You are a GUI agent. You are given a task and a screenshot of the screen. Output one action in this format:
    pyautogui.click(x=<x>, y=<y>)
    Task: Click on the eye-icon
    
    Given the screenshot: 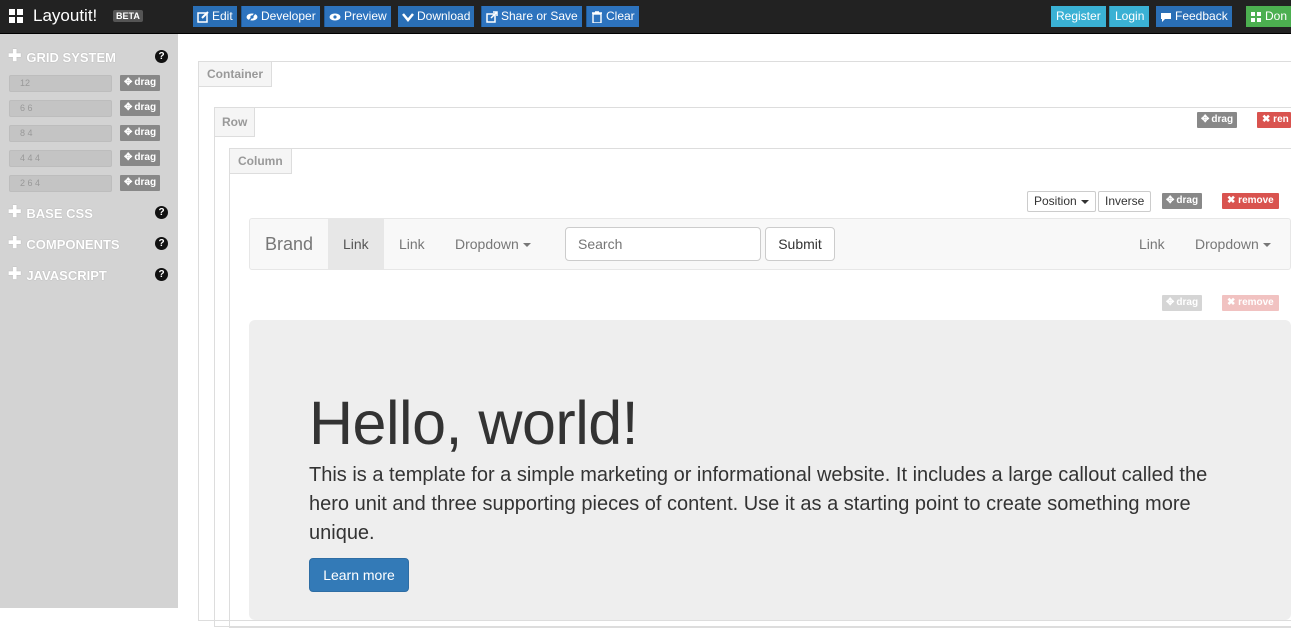 What is the action you would take?
    pyautogui.click(x=335, y=16)
    